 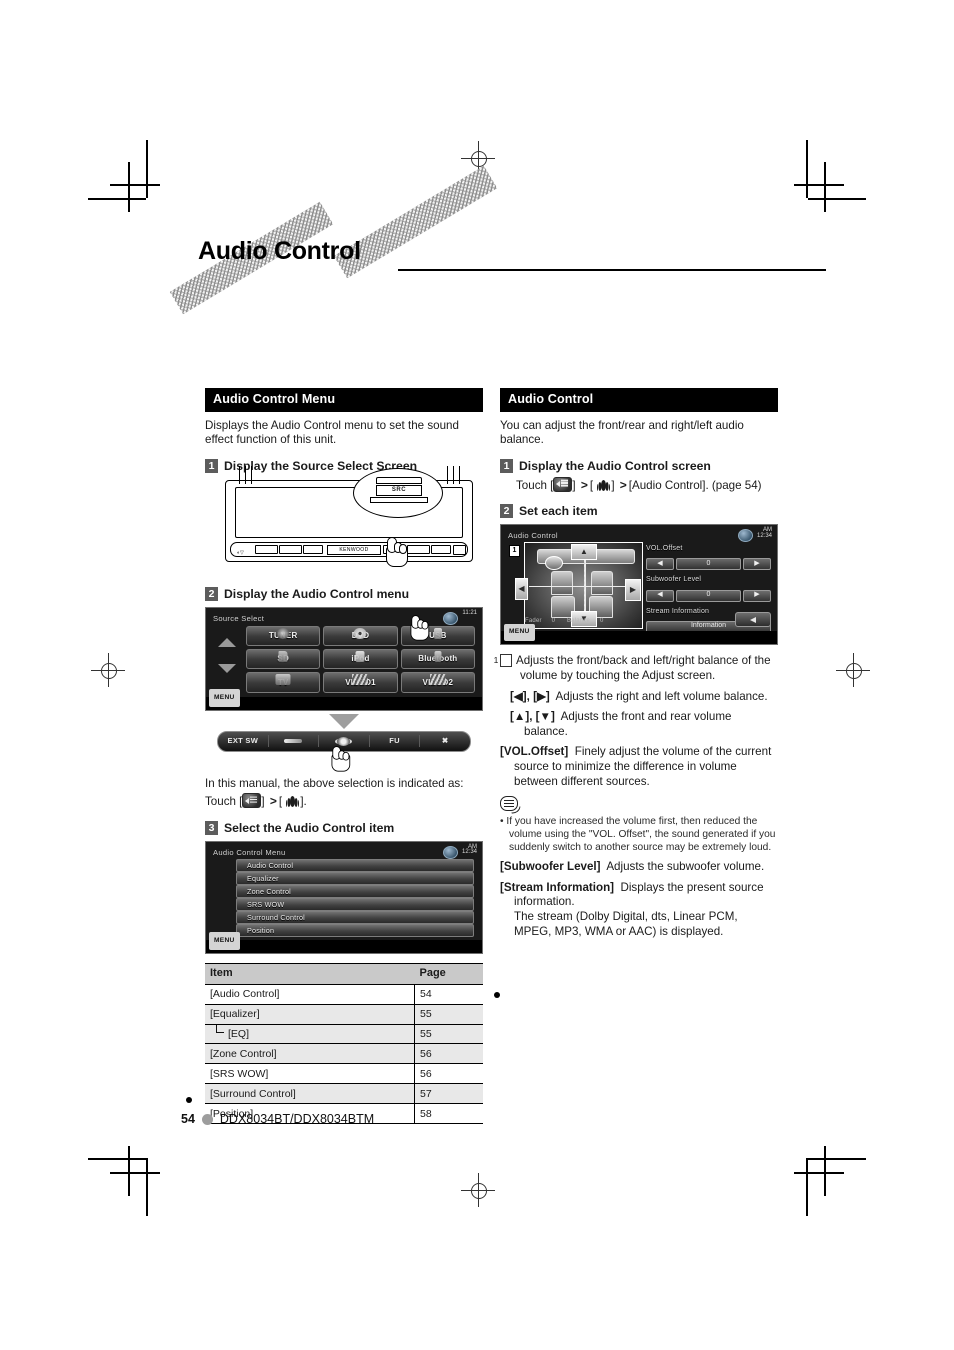 What do you see at coordinates (445, 741) in the screenshot?
I see `toolbar-close-icon: ✖` at bounding box center [445, 741].